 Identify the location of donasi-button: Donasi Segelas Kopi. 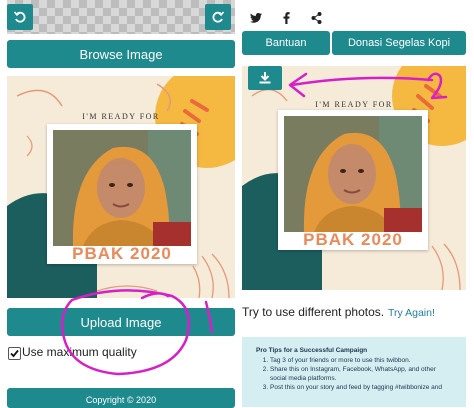
(399, 43).